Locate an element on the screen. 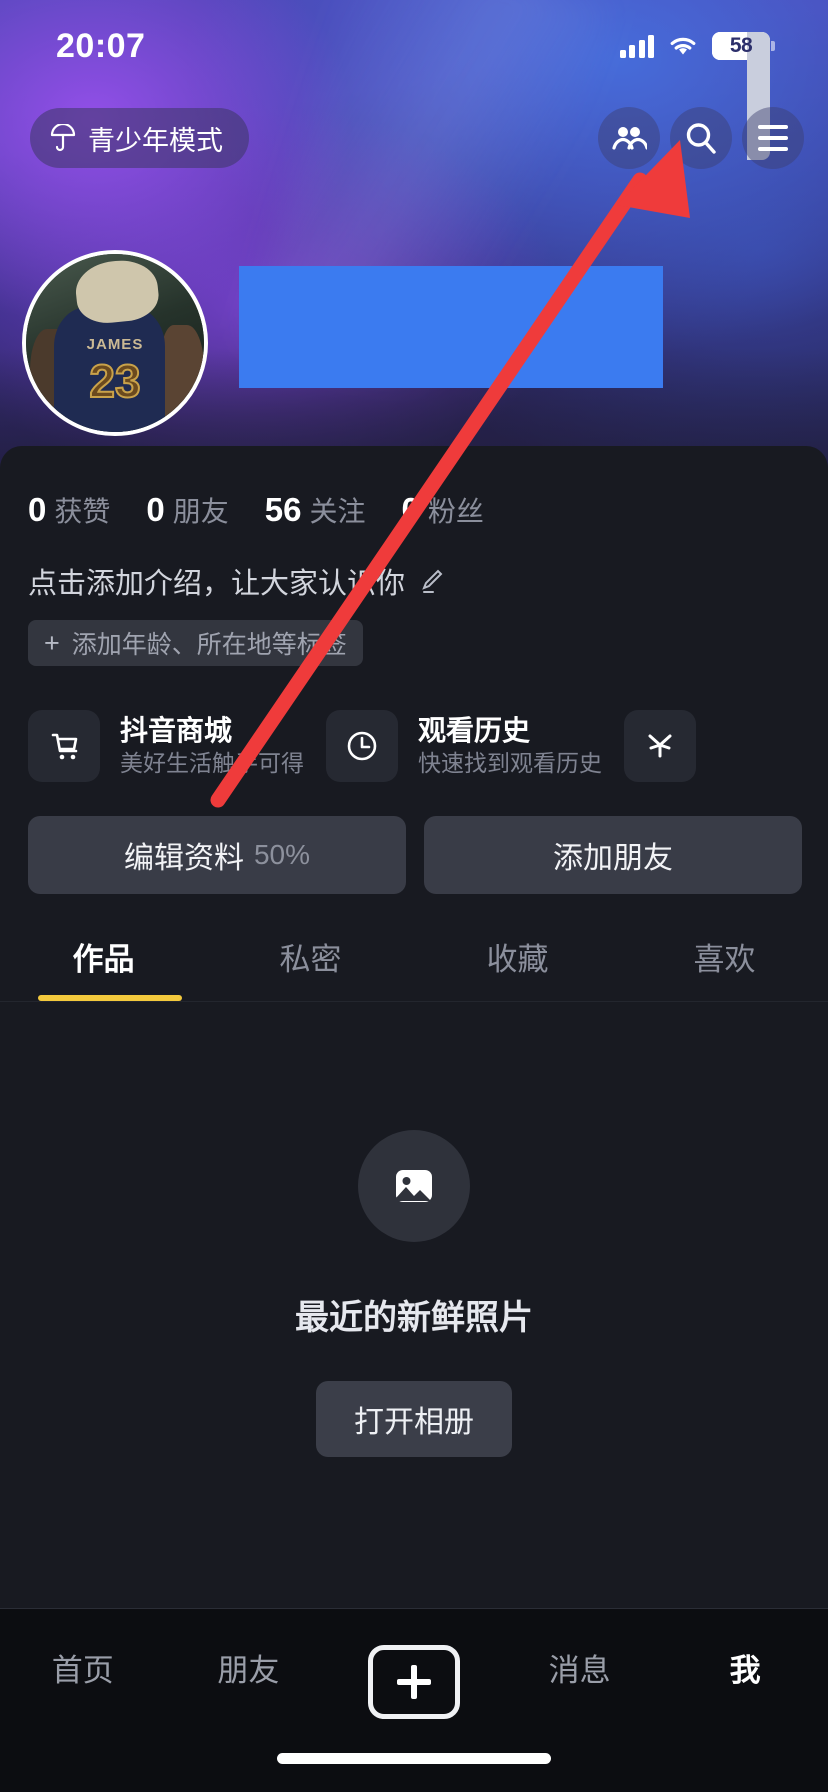 The height and width of the screenshot is (1792, 828). tab-liked-label: 喜欢 is located at coordinates (724, 959).